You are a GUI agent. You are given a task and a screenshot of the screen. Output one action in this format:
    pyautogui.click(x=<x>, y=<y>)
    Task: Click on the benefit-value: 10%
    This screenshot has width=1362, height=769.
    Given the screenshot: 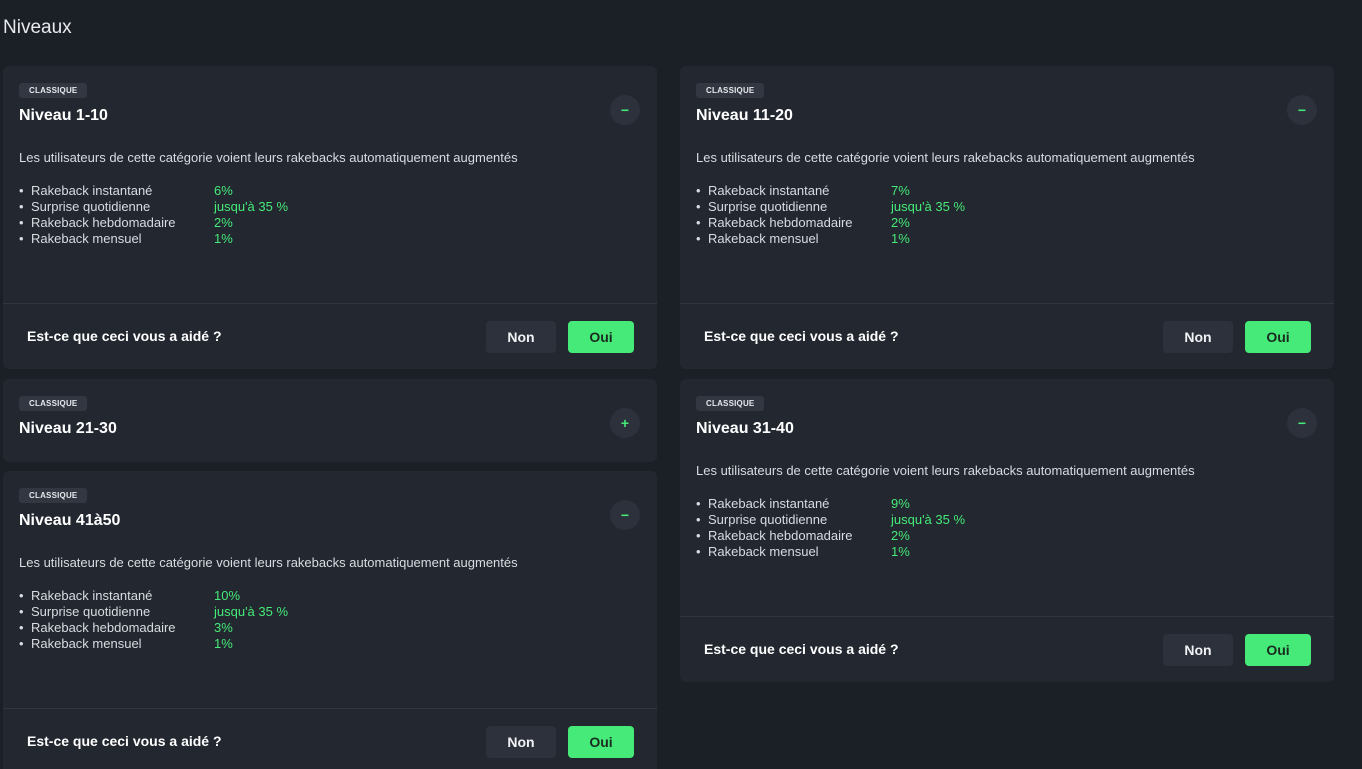 What is the action you would take?
    pyautogui.click(x=227, y=595)
    